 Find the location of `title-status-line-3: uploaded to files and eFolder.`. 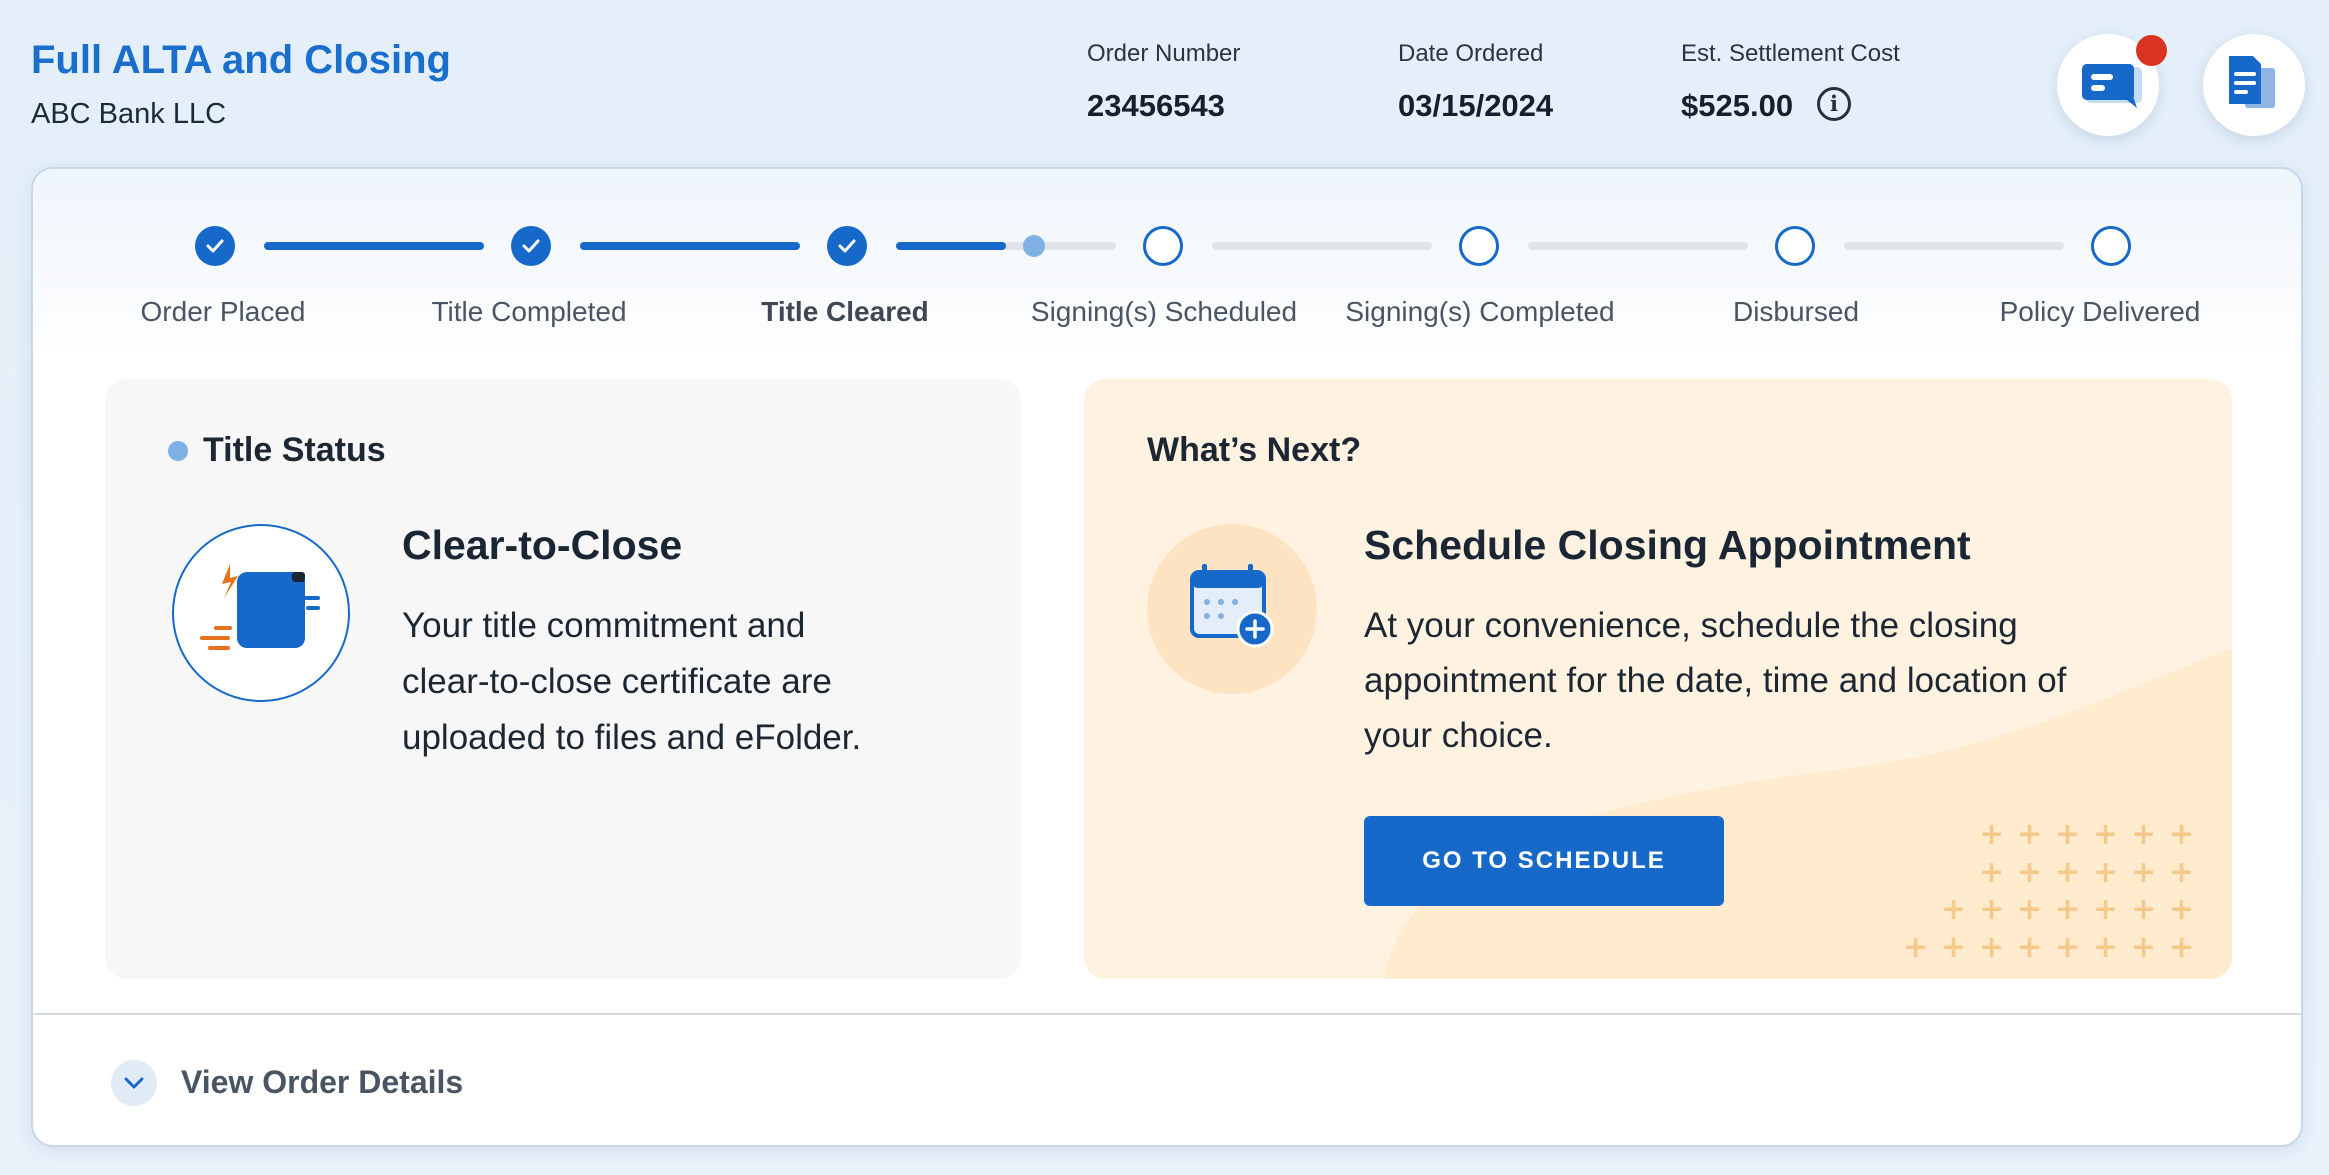

title-status-line-3: uploaded to files and eFolder. is located at coordinates (632, 737).